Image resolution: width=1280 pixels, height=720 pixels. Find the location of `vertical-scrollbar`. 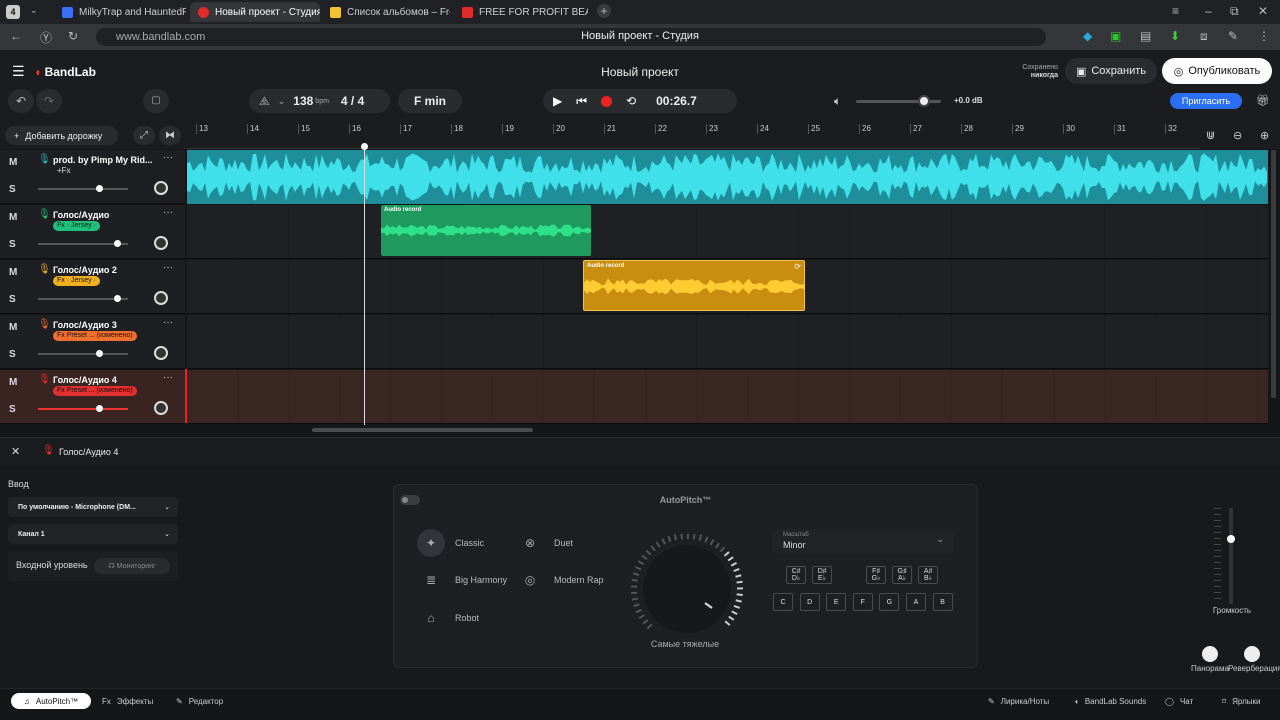

vertical-scrollbar is located at coordinates (1273, 274).